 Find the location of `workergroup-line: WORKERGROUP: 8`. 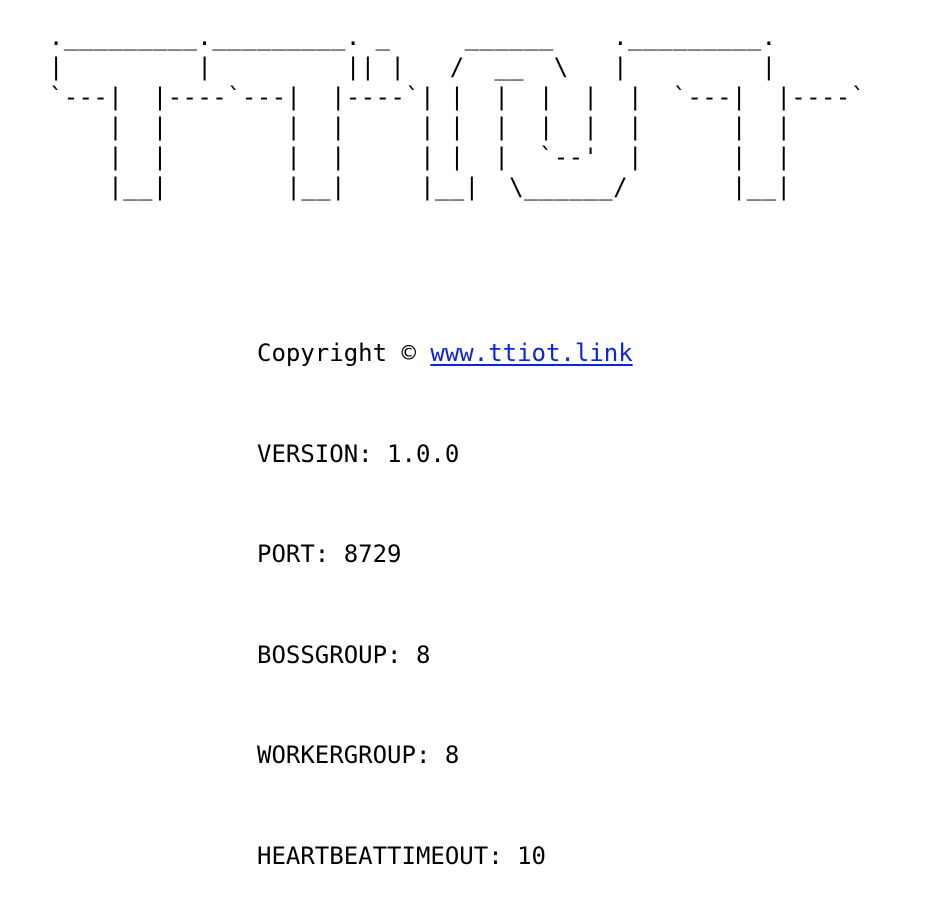

workergroup-line: WORKERGROUP: 8 is located at coordinates (445, 756).